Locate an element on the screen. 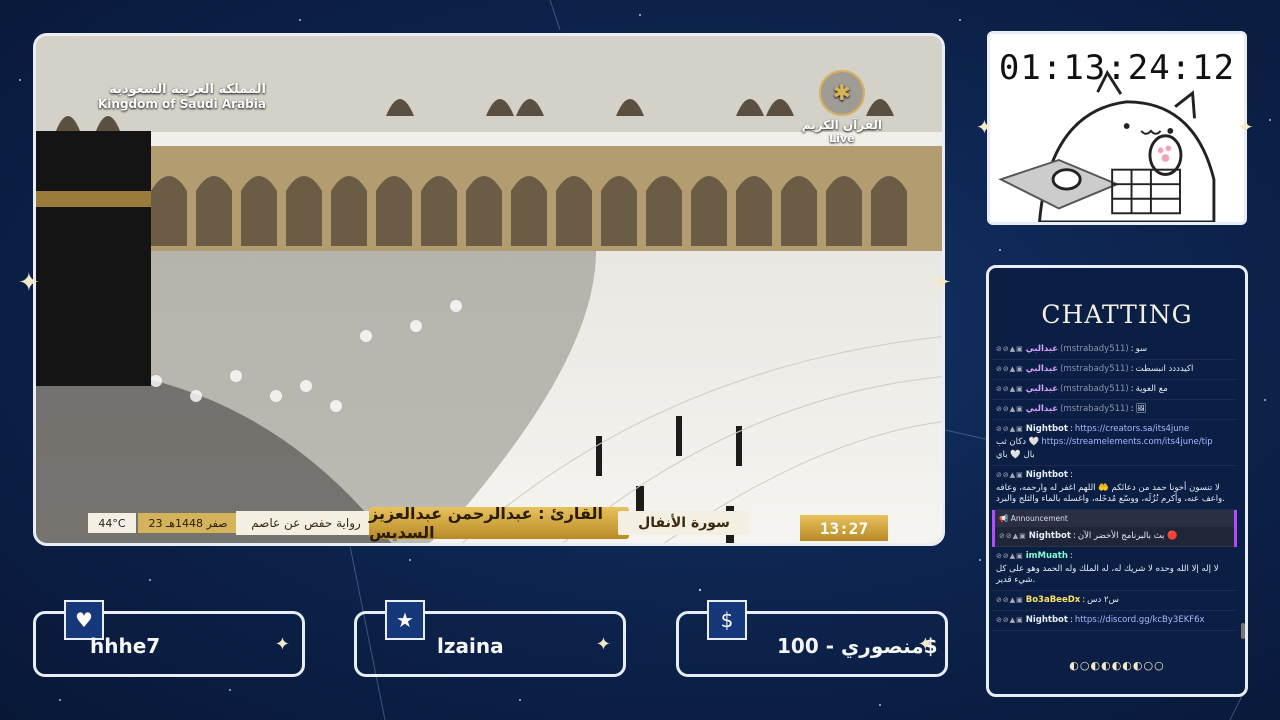  chat-scrollbar is located at coordinates (1243, 631).